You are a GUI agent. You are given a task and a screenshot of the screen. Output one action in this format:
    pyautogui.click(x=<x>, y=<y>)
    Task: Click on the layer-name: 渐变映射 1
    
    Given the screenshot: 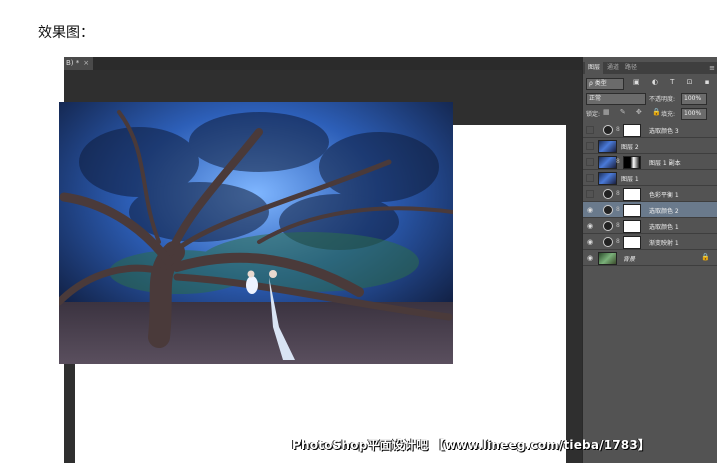 What is the action you would take?
    pyautogui.click(x=664, y=242)
    